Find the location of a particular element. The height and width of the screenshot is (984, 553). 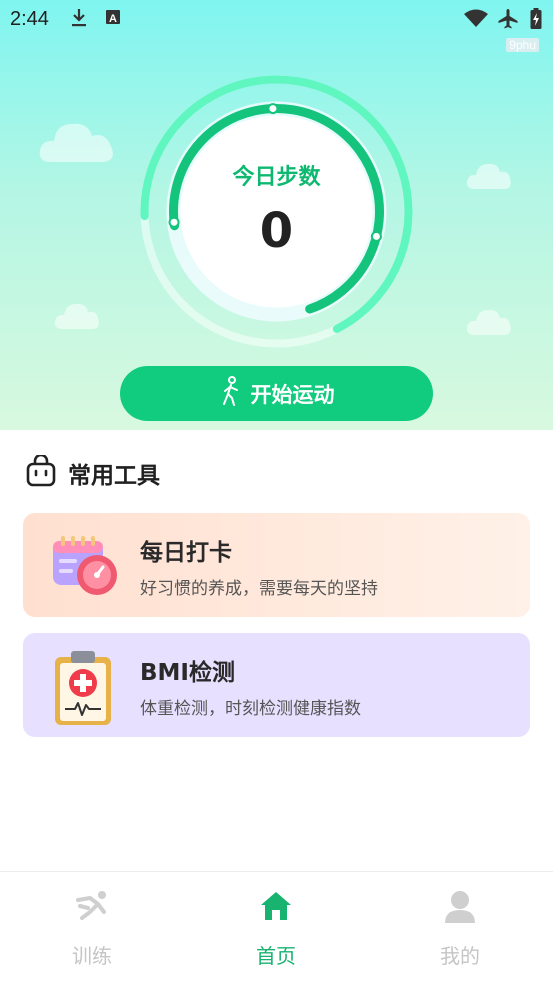

steps-label: 今日步数 is located at coordinates (276, 177).